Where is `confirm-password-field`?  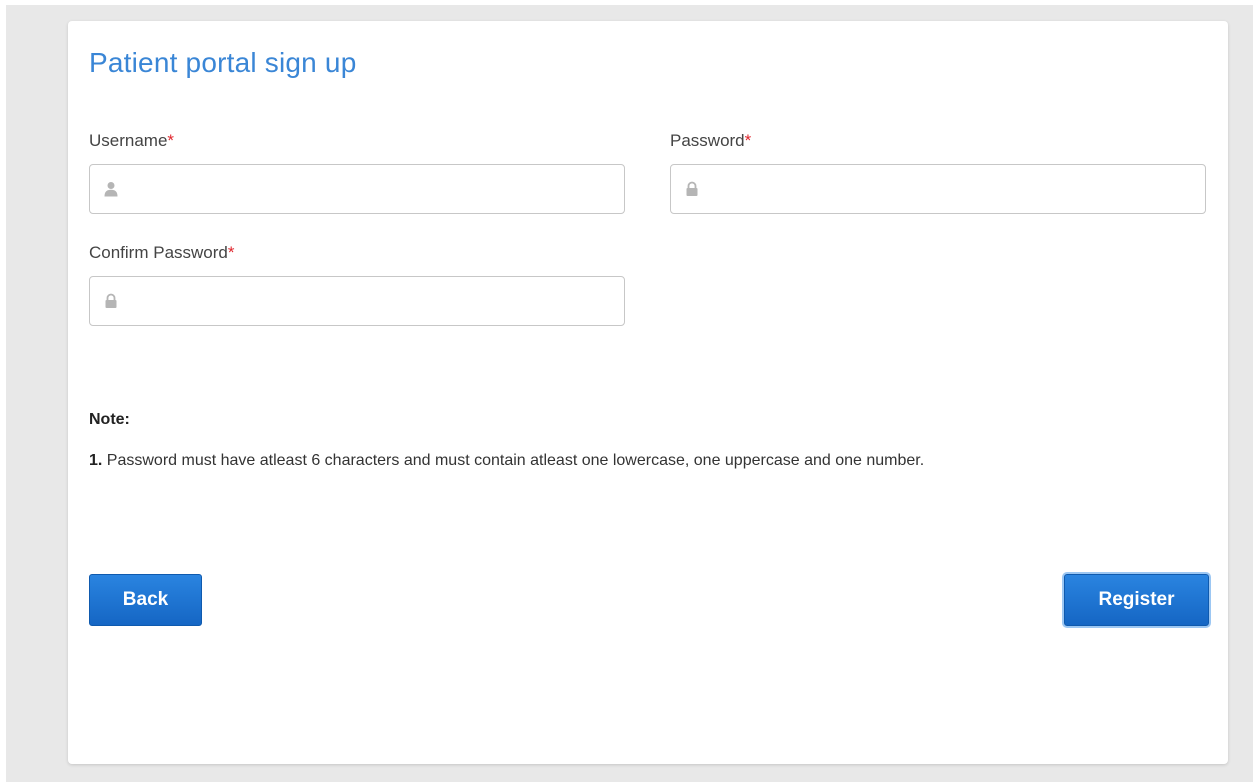
confirm-password-field is located at coordinates (357, 301).